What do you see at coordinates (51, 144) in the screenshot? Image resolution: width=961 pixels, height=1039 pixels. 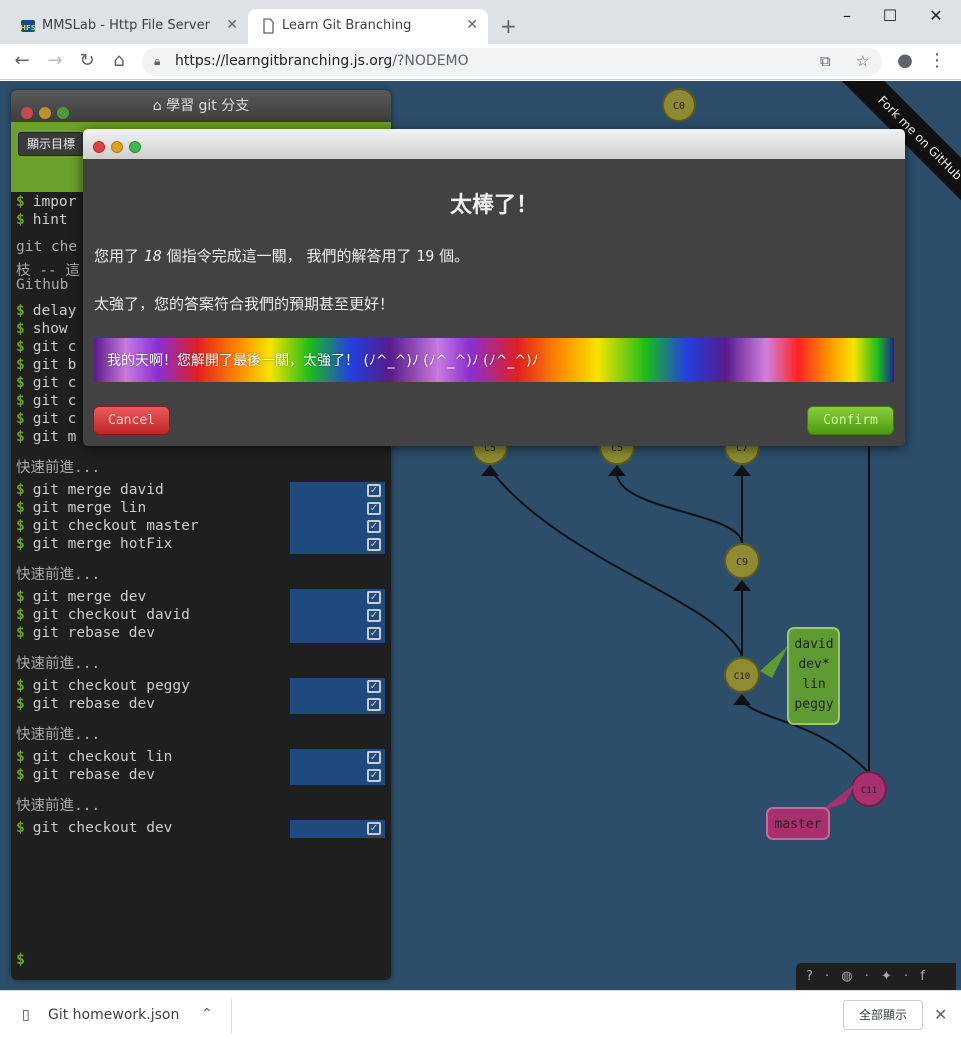 I see `show-goal-button: 顯示目標` at bounding box center [51, 144].